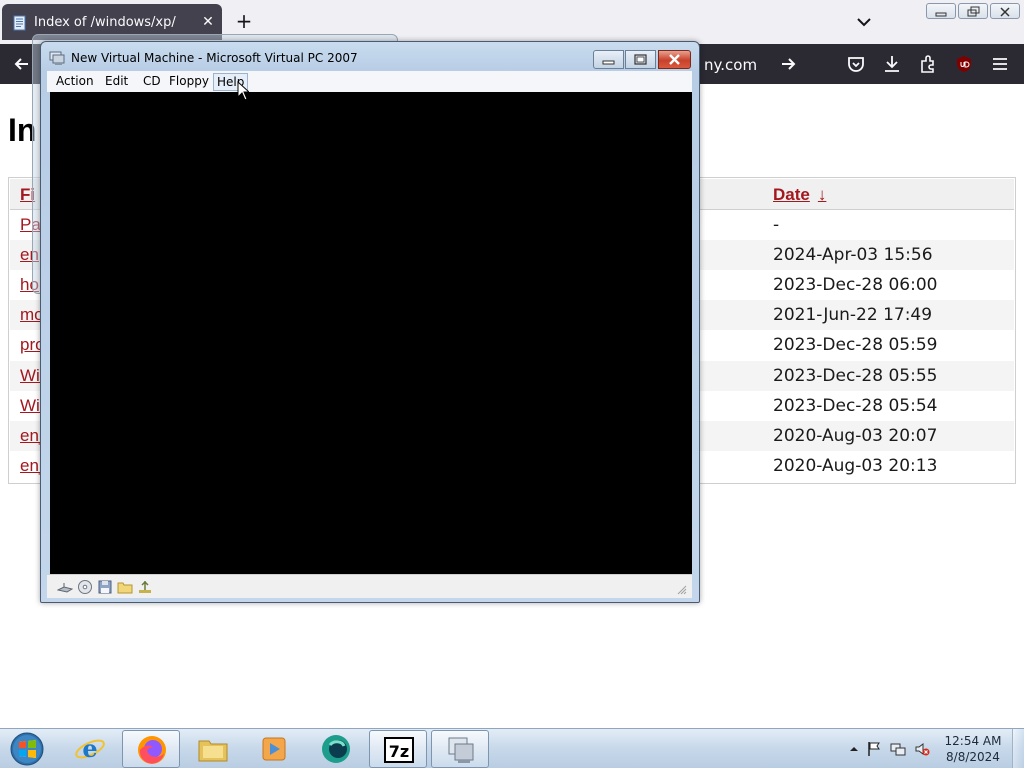  What do you see at coordinates (892, 64) in the screenshot?
I see `downloads-icon` at bounding box center [892, 64].